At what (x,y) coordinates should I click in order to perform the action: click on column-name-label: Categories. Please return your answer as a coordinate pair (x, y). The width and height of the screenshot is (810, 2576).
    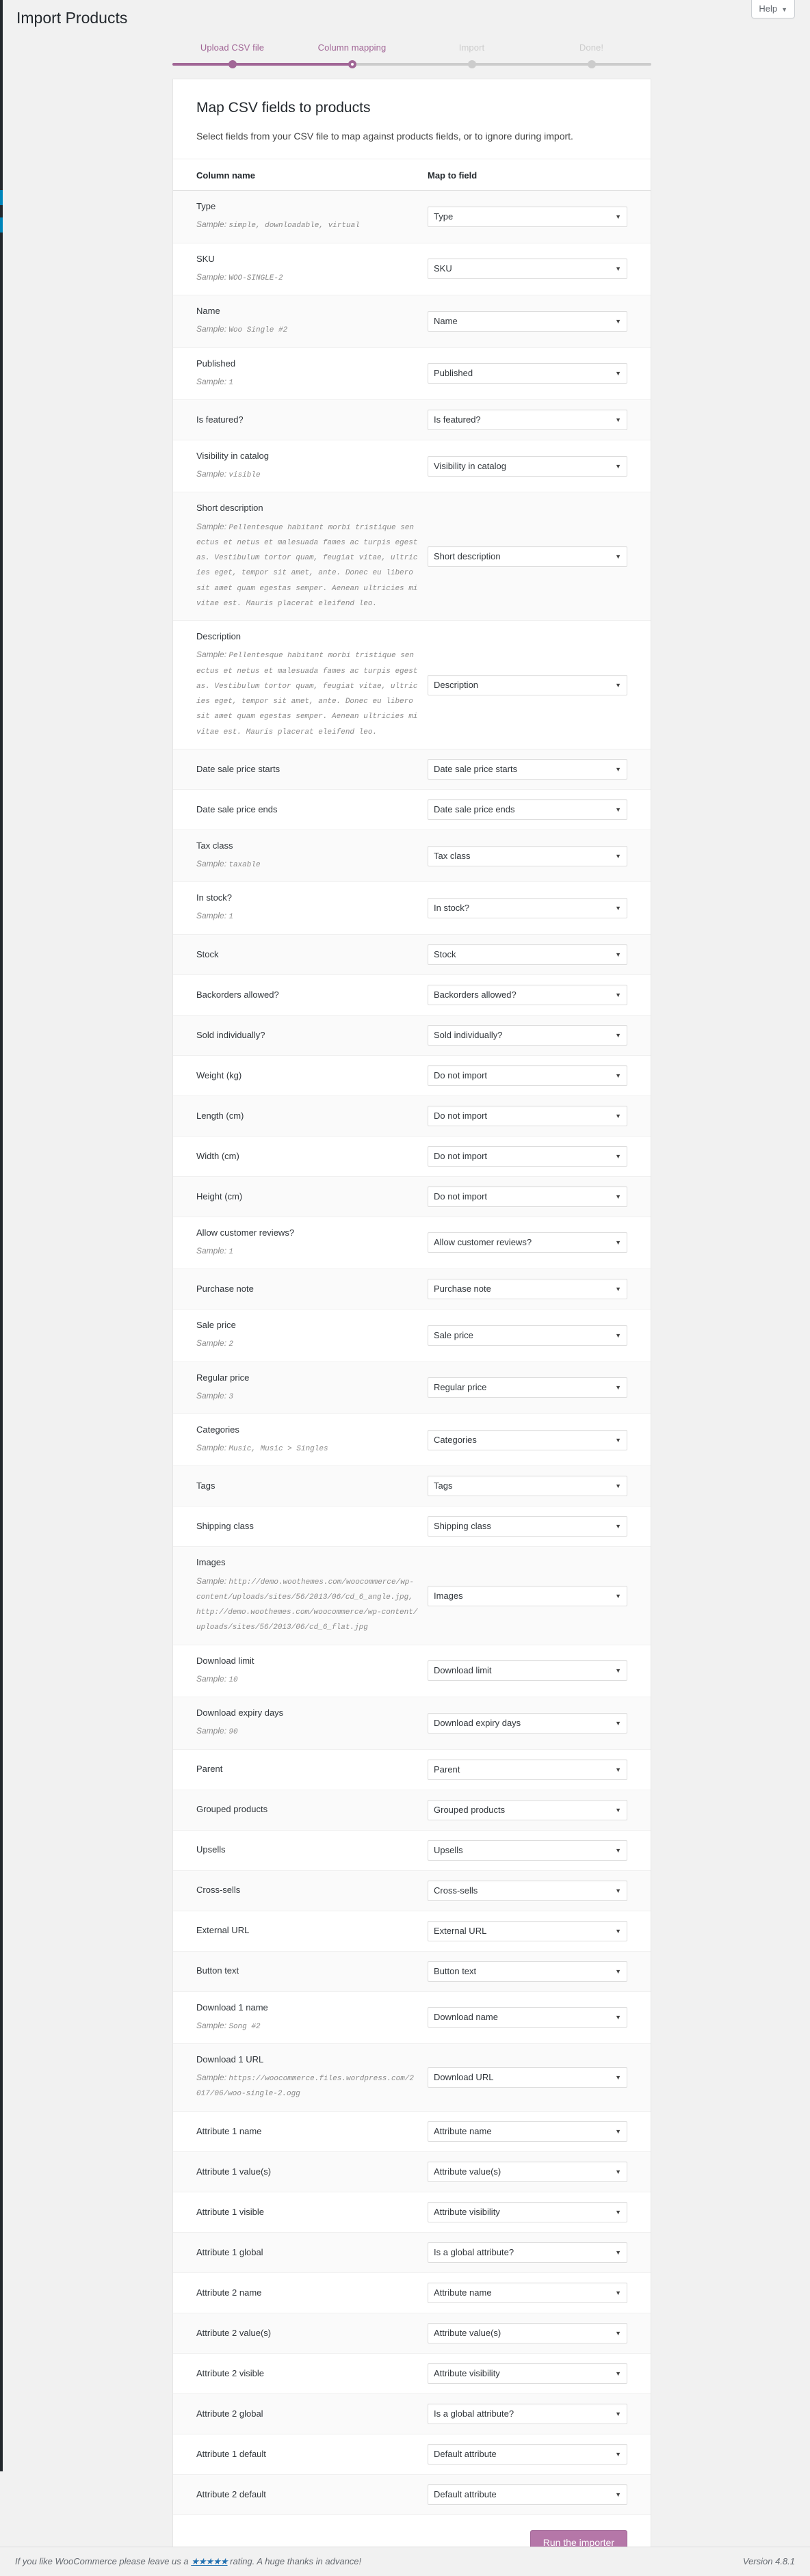
    Looking at the image, I should click on (217, 1429).